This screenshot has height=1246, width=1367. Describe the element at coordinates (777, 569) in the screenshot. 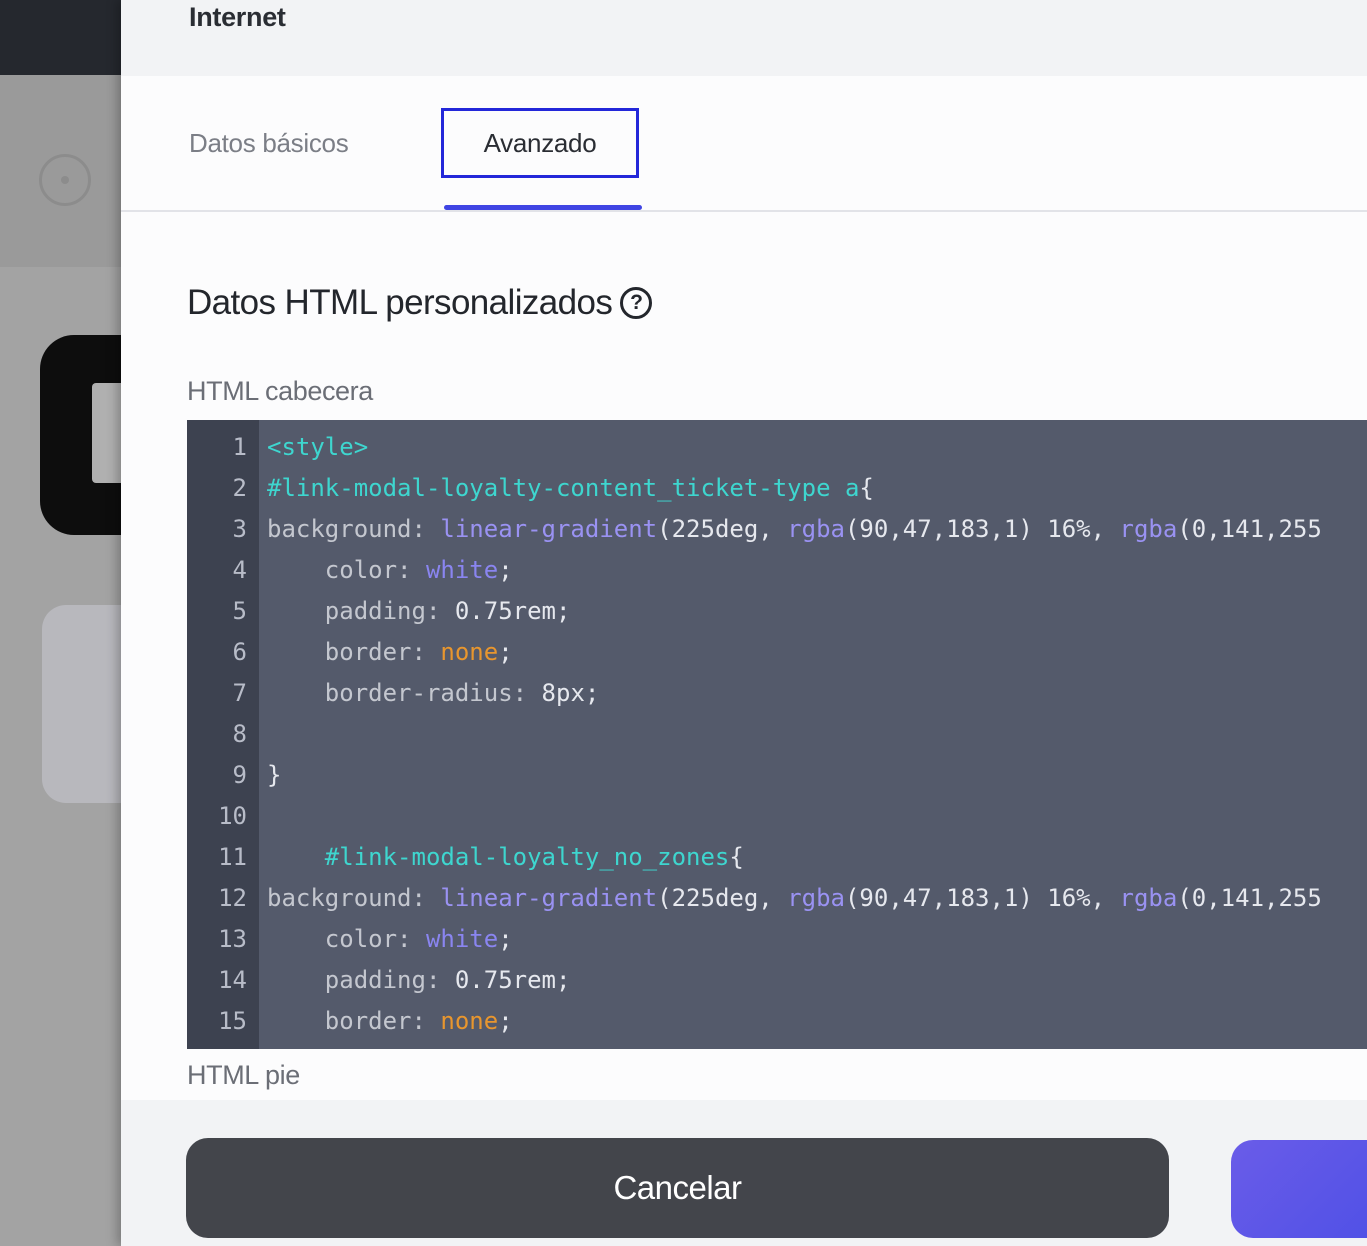

I see `code-line: 4 color: white;` at that location.